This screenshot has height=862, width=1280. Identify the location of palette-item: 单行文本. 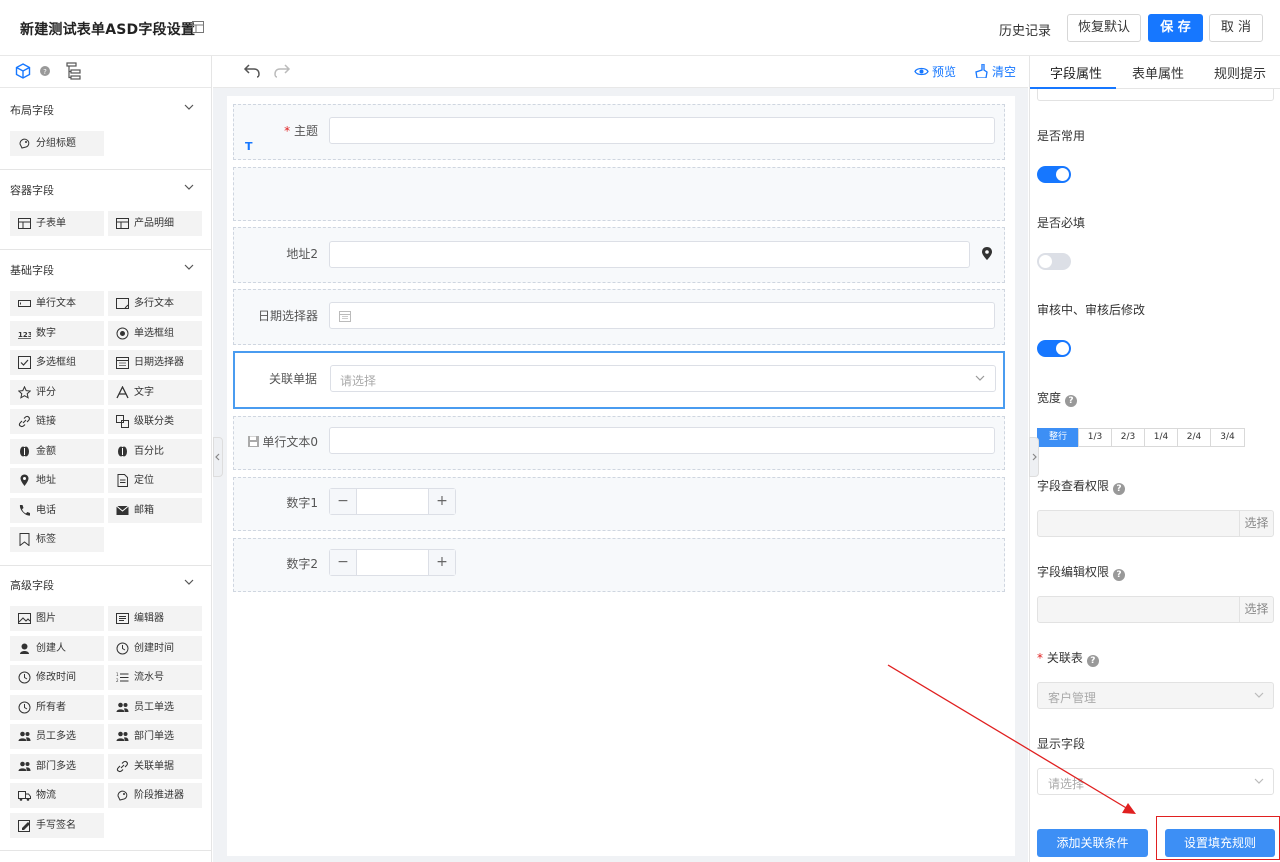
(57, 303).